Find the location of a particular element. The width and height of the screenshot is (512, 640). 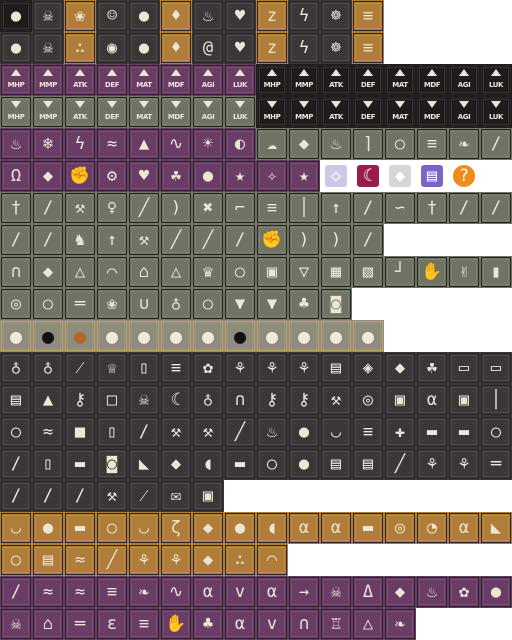

stick-icon: ╱ is located at coordinates (240, 432).